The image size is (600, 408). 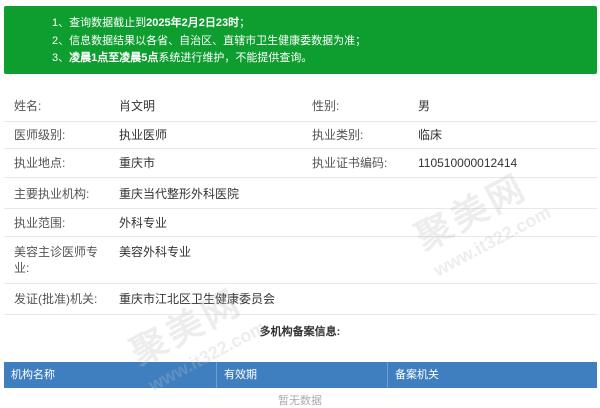 What do you see at coordinates (137, 163) in the screenshot?
I see `location-value: 重庆市` at bounding box center [137, 163].